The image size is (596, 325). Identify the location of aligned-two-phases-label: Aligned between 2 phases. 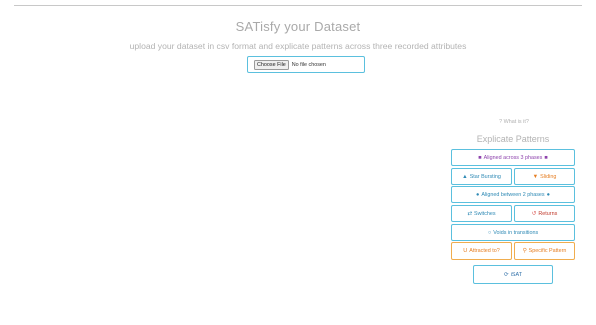
(513, 194).